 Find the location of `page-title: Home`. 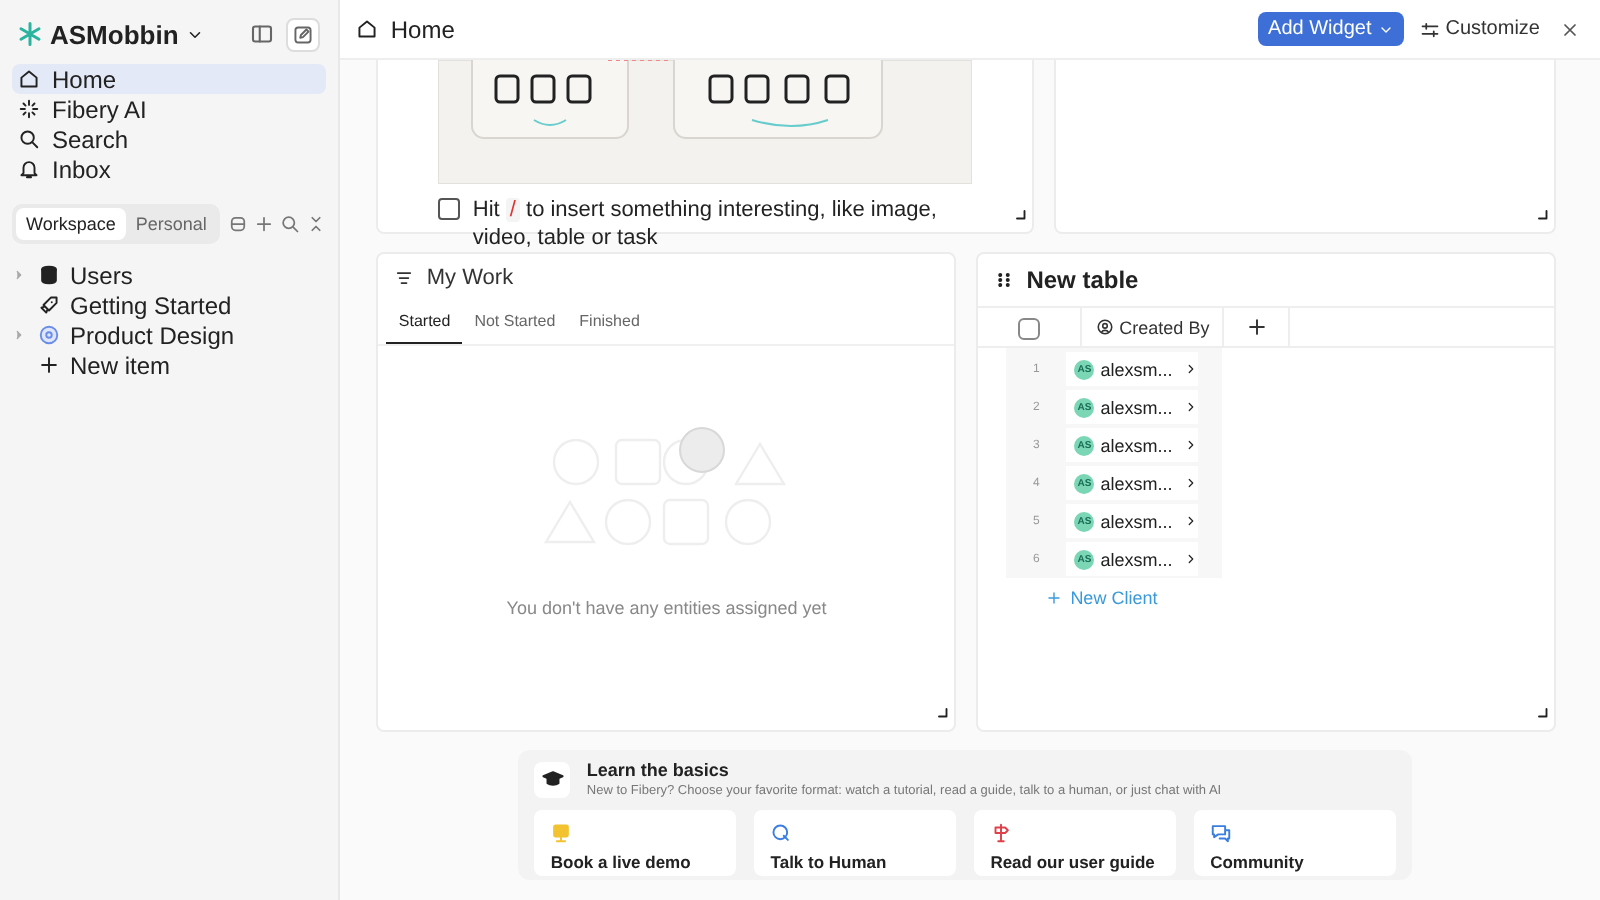

page-title: Home is located at coordinates (422, 29).